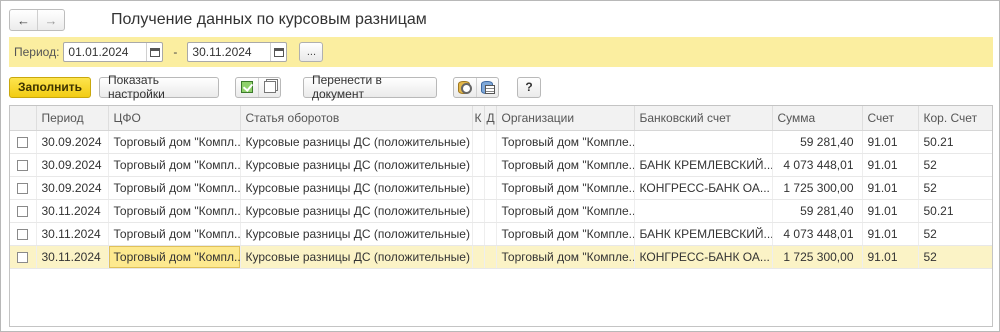 The width and height of the screenshot is (1000, 332). Describe the element at coordinates (269, 87) in the screenshot. I see `uncheck-all-button` at that location.